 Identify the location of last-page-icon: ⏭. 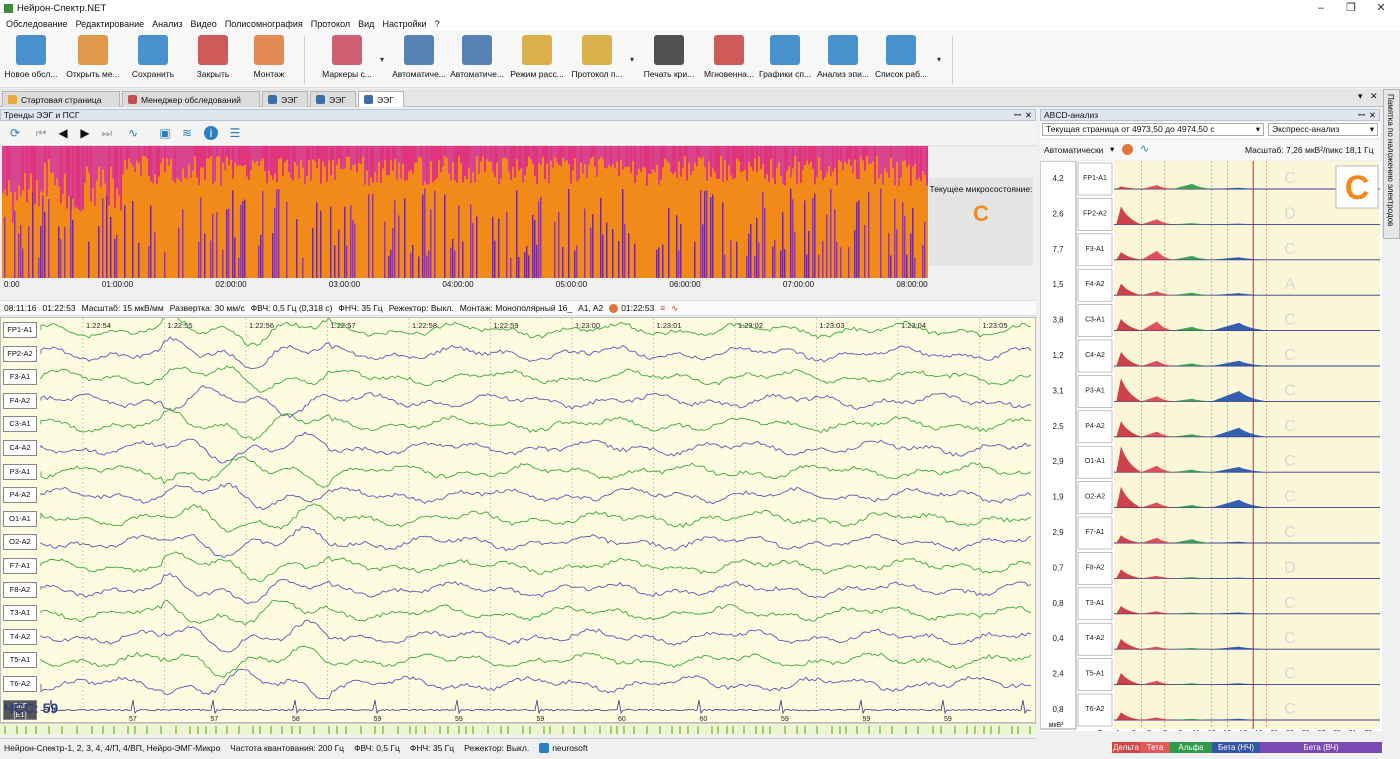
(107, 133).